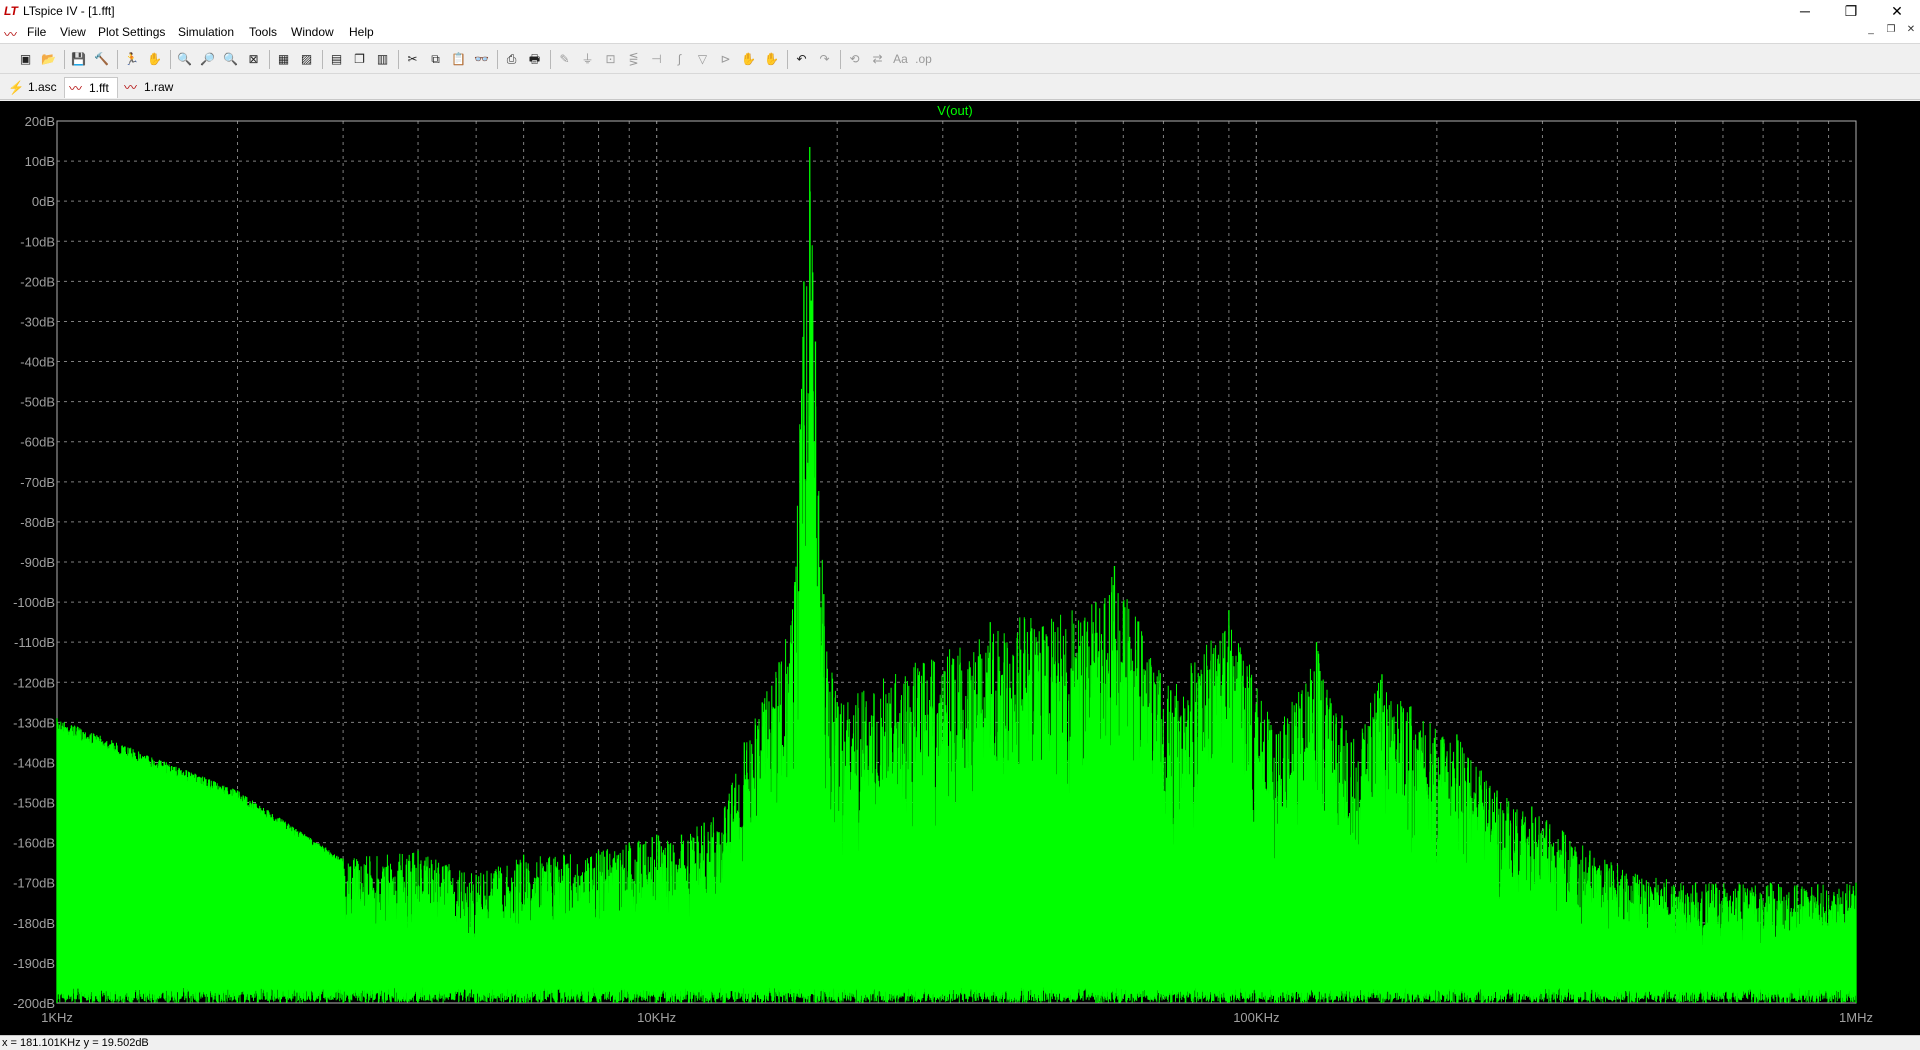 This screenshot has width=1920, height=1050. What do you see at coordinates (40, 161) in the screenshot?
I see `y-tick-label: 10dB` at bounding box center [40, 161].